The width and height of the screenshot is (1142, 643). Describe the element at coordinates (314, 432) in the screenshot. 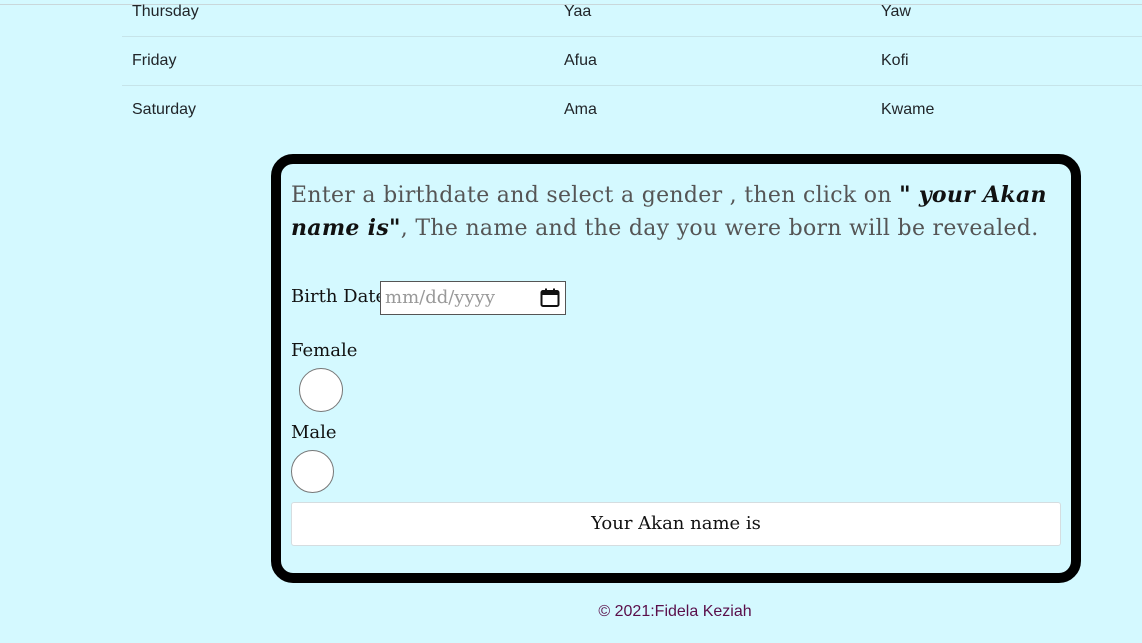

I see `male-label: Male` at that location.